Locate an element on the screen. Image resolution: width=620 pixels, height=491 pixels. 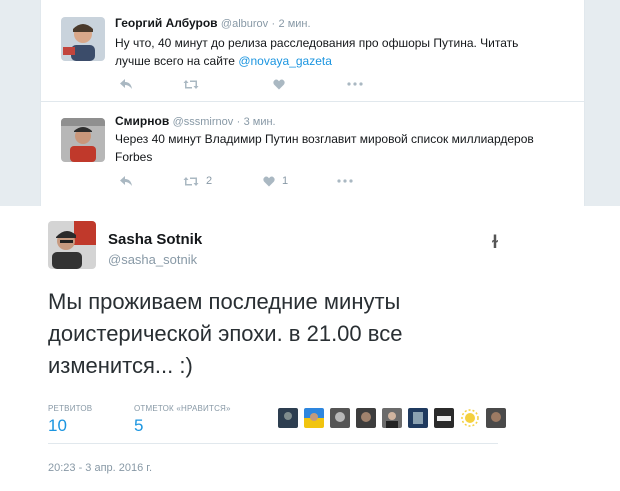
retweets-count: 10 is located at coordinates (57, 425).